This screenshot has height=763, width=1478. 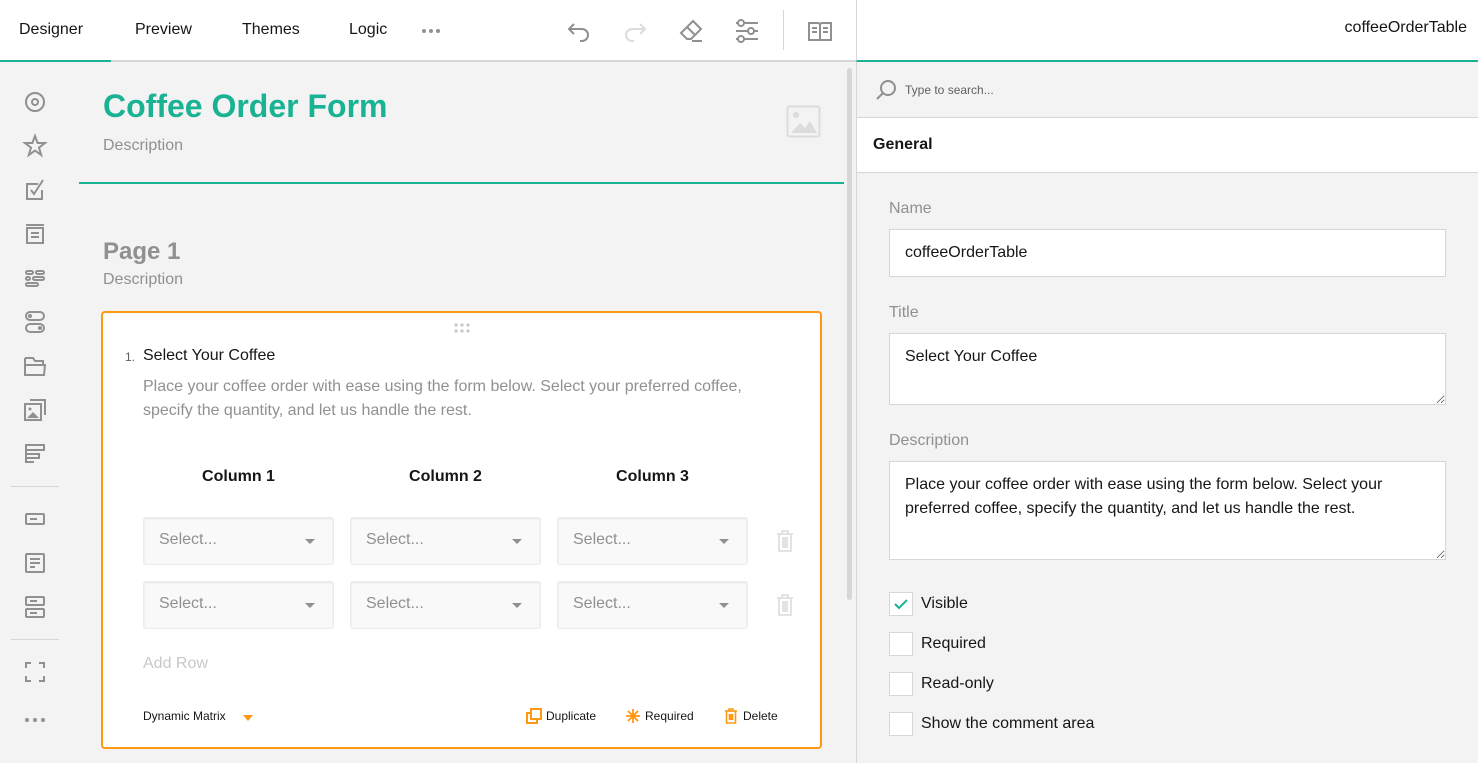 What do you see at coordinates (957, 683) in the screenshot?
I see `checkbox-label: Read-only` at bounding box center [957, 683].